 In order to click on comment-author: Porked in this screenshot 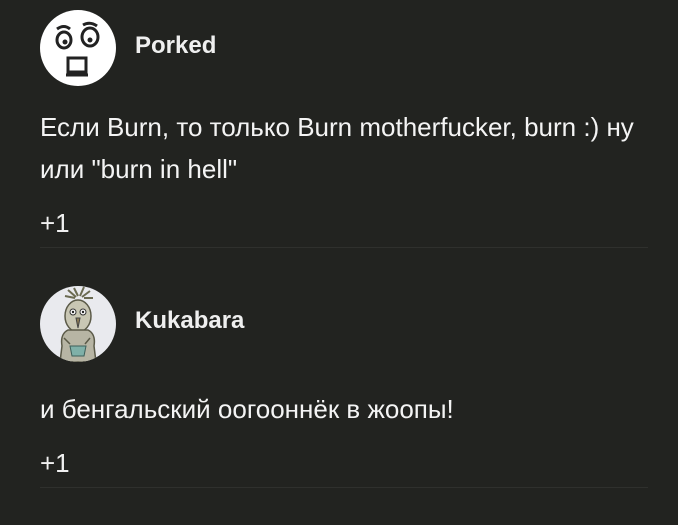, I will do `click(175, 46)`.